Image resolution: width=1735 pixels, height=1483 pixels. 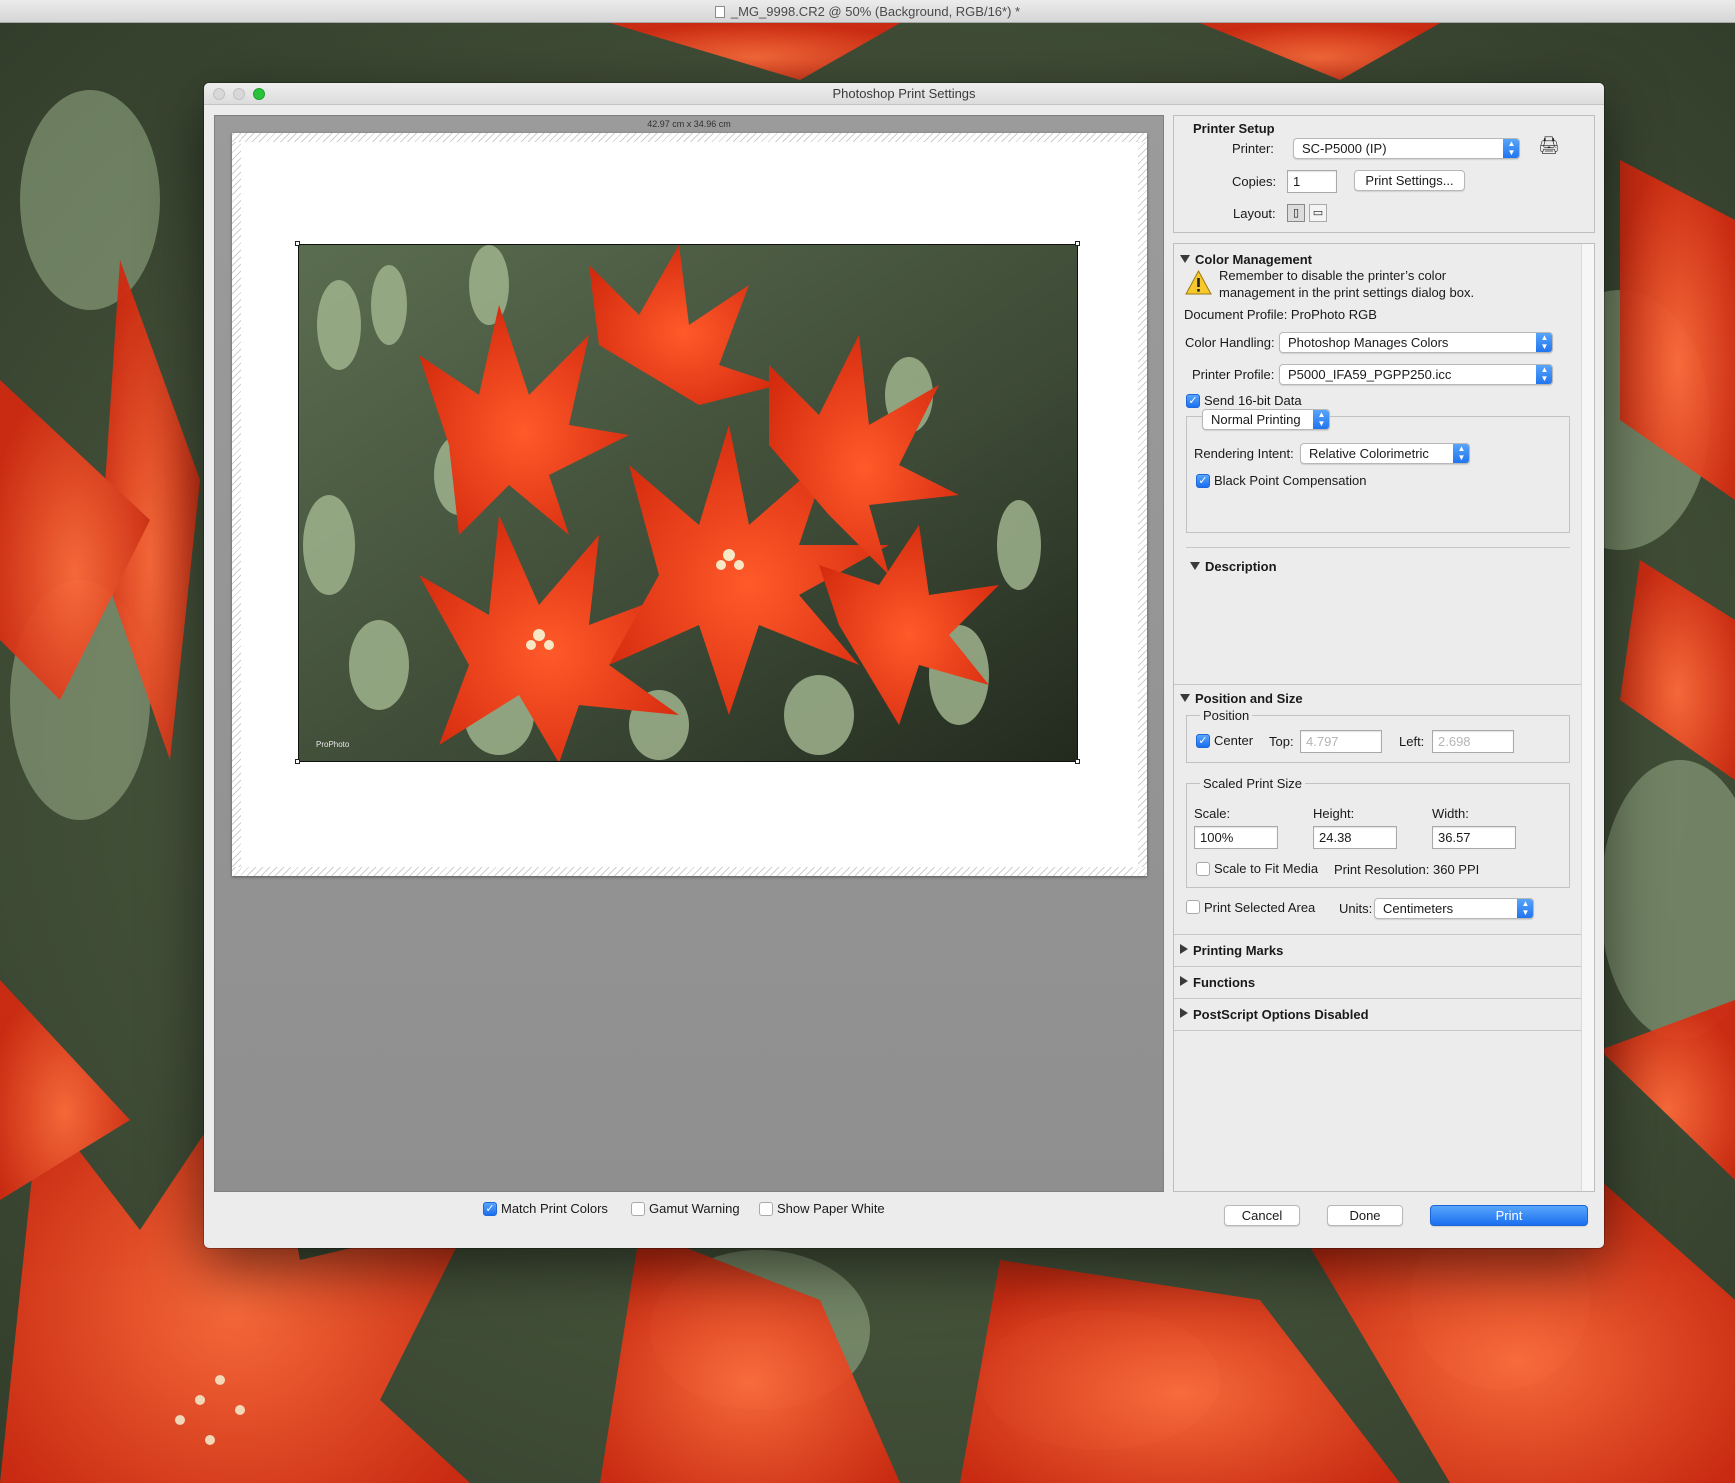 I want to click on scaled-print-size-label: Scaled Print Size, so click(x=1252, y=783).